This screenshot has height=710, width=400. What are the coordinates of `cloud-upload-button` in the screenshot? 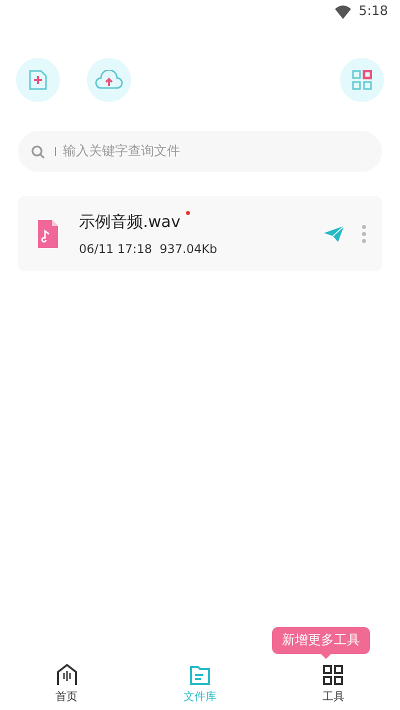 It's located at (109, 80).